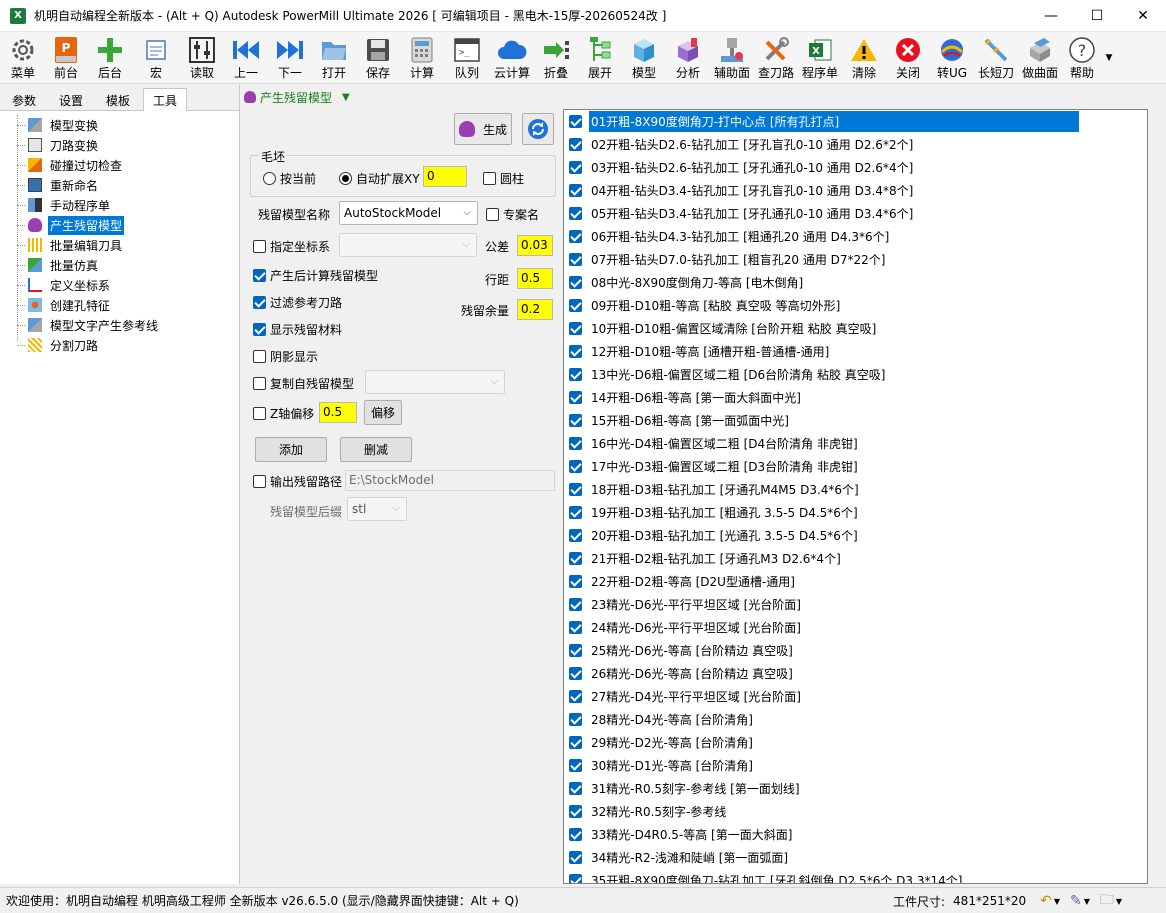 The image size is (1166, 913). What do you see at coordinates (379, 178) in the screenshot?
I see `radio-auto-expand: 自动扩展XY` at bounding box center [379, 178].